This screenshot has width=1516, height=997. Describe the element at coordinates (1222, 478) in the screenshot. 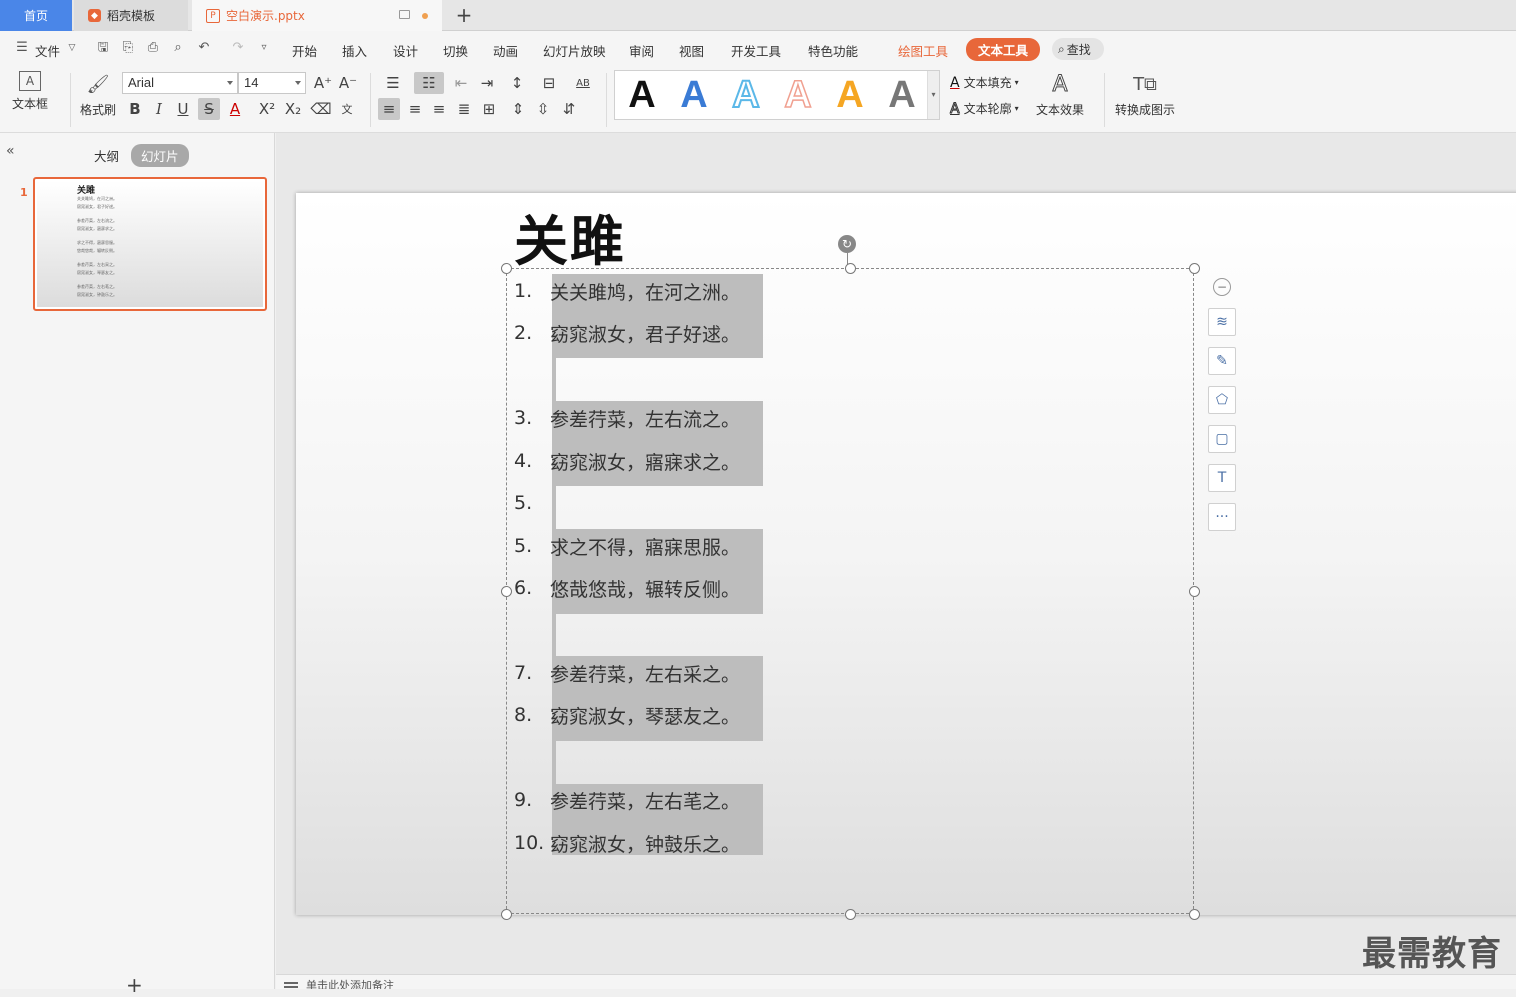

I see `text-convert-icon: T` at that location.